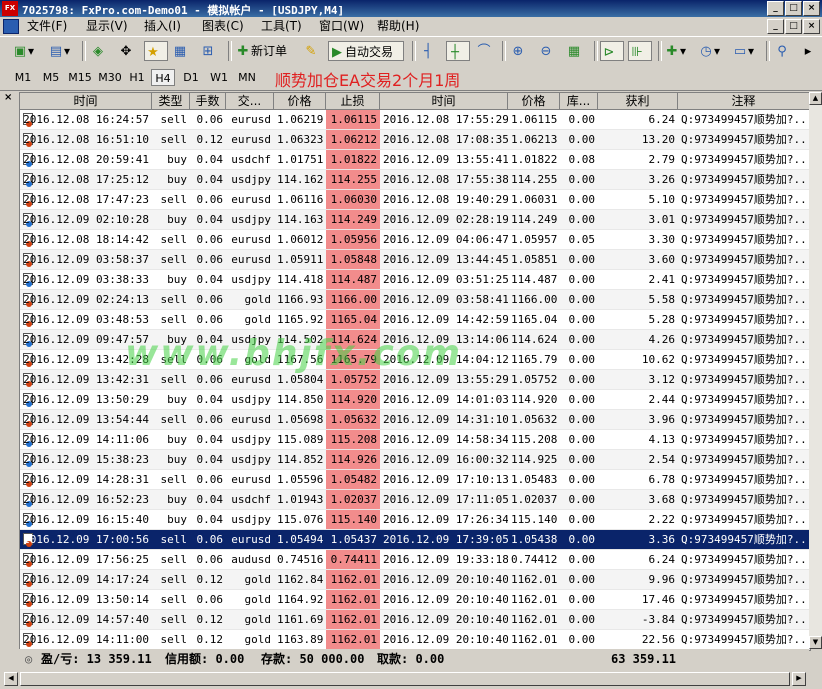 The image size is (822, 689). What do you see at coordinates (110, 77) in the screenshot?
I see `tf-m30: M30` at bounding box center [110, 77].